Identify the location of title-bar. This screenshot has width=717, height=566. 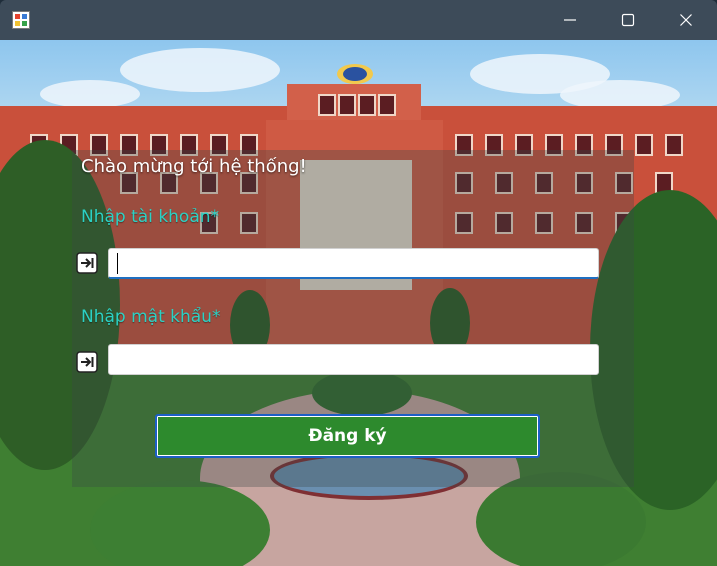
(358, 20).